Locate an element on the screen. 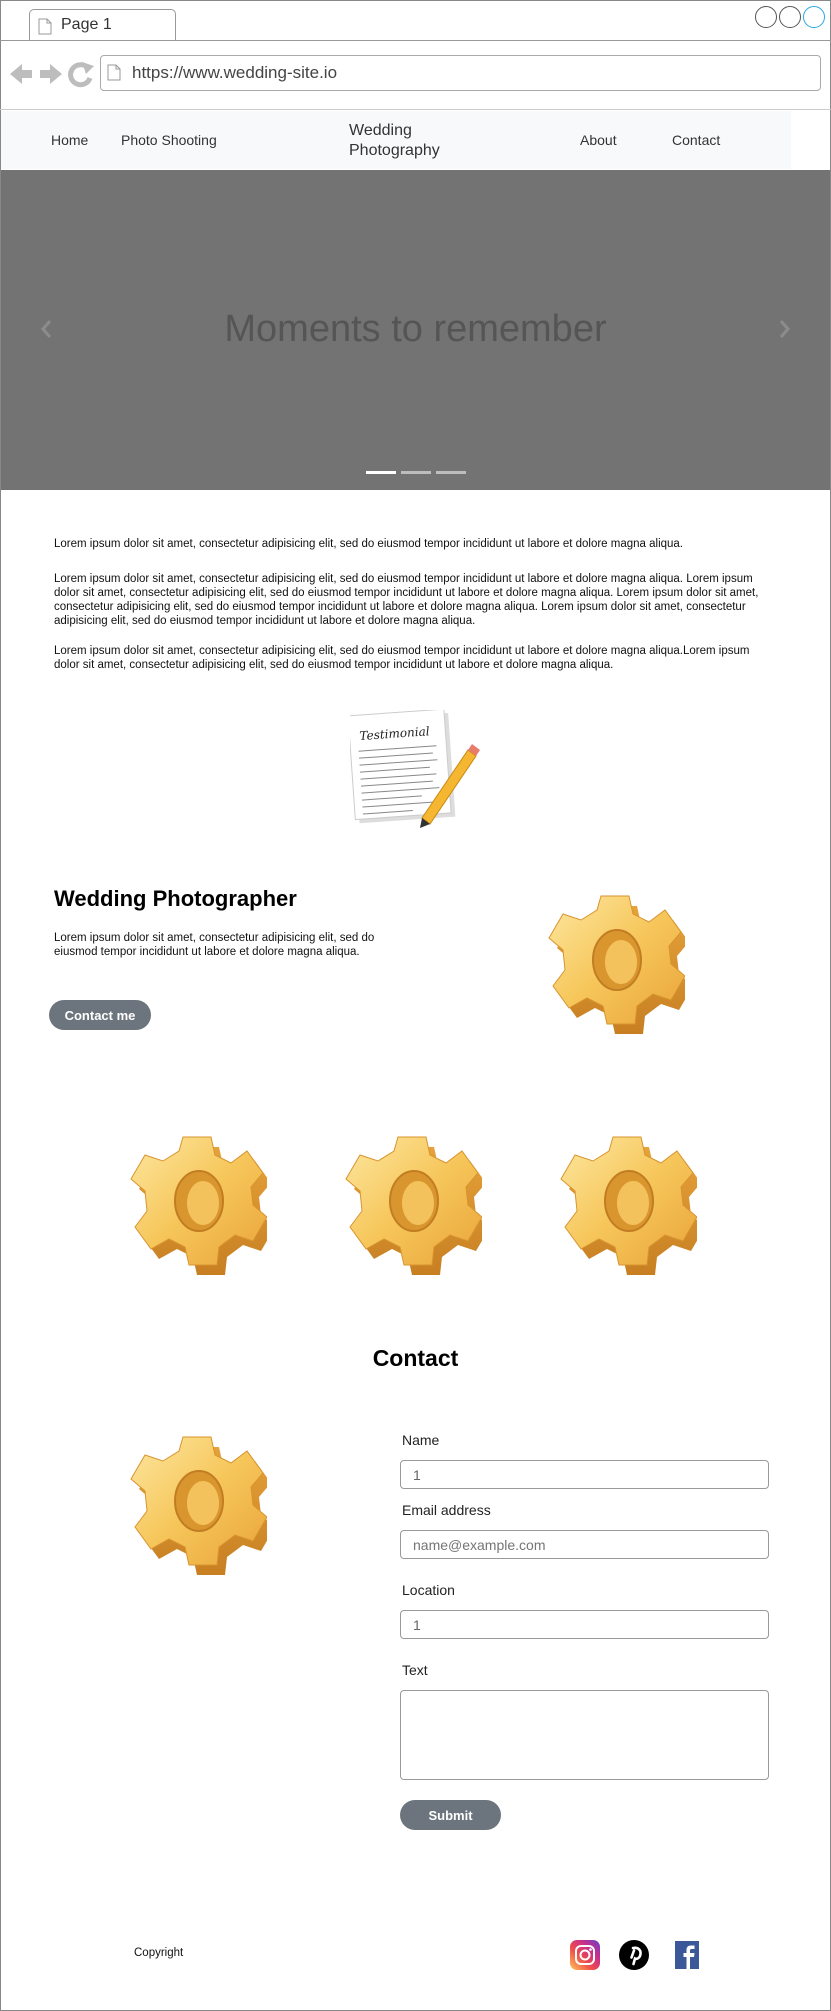 The width and height of the screenshot is (831, 2011). contact-title: Contact is located at coordinates (415, 1358).